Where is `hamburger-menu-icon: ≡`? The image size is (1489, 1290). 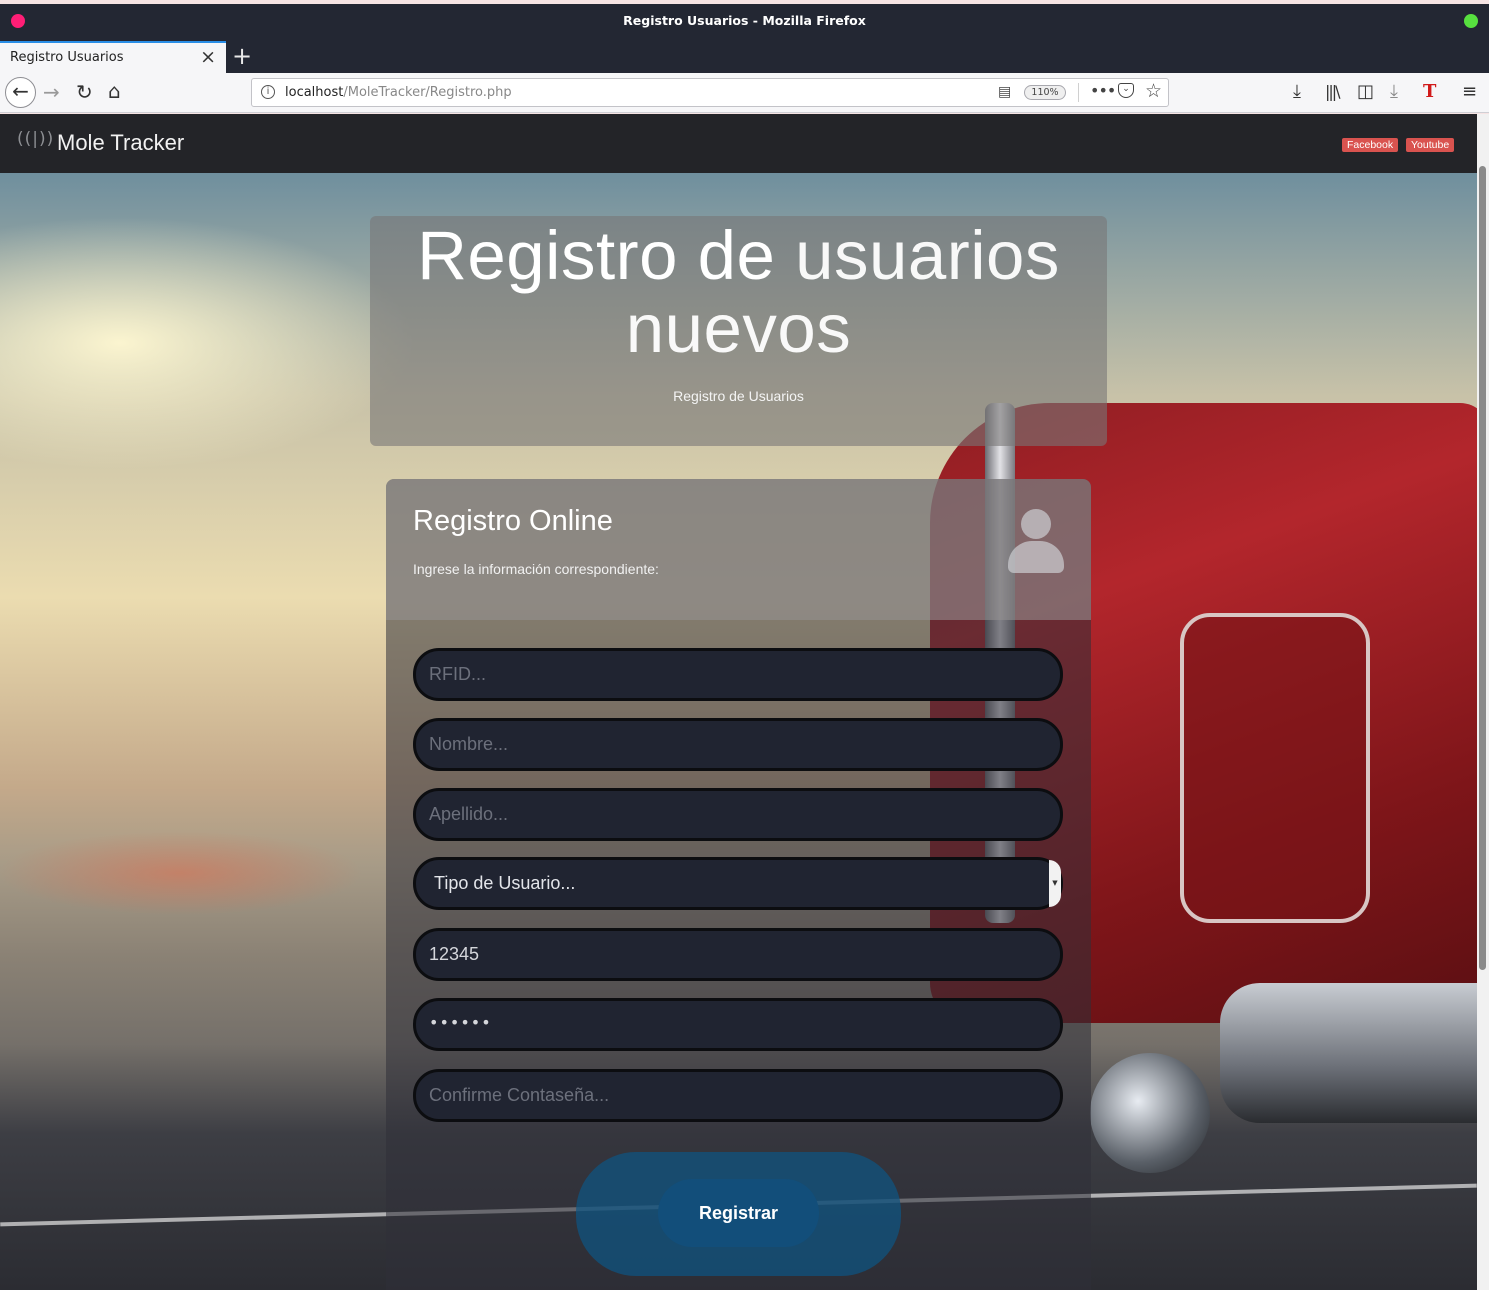 hamburger-menu-icon: ≡ is located at coordinates (1469, 92).